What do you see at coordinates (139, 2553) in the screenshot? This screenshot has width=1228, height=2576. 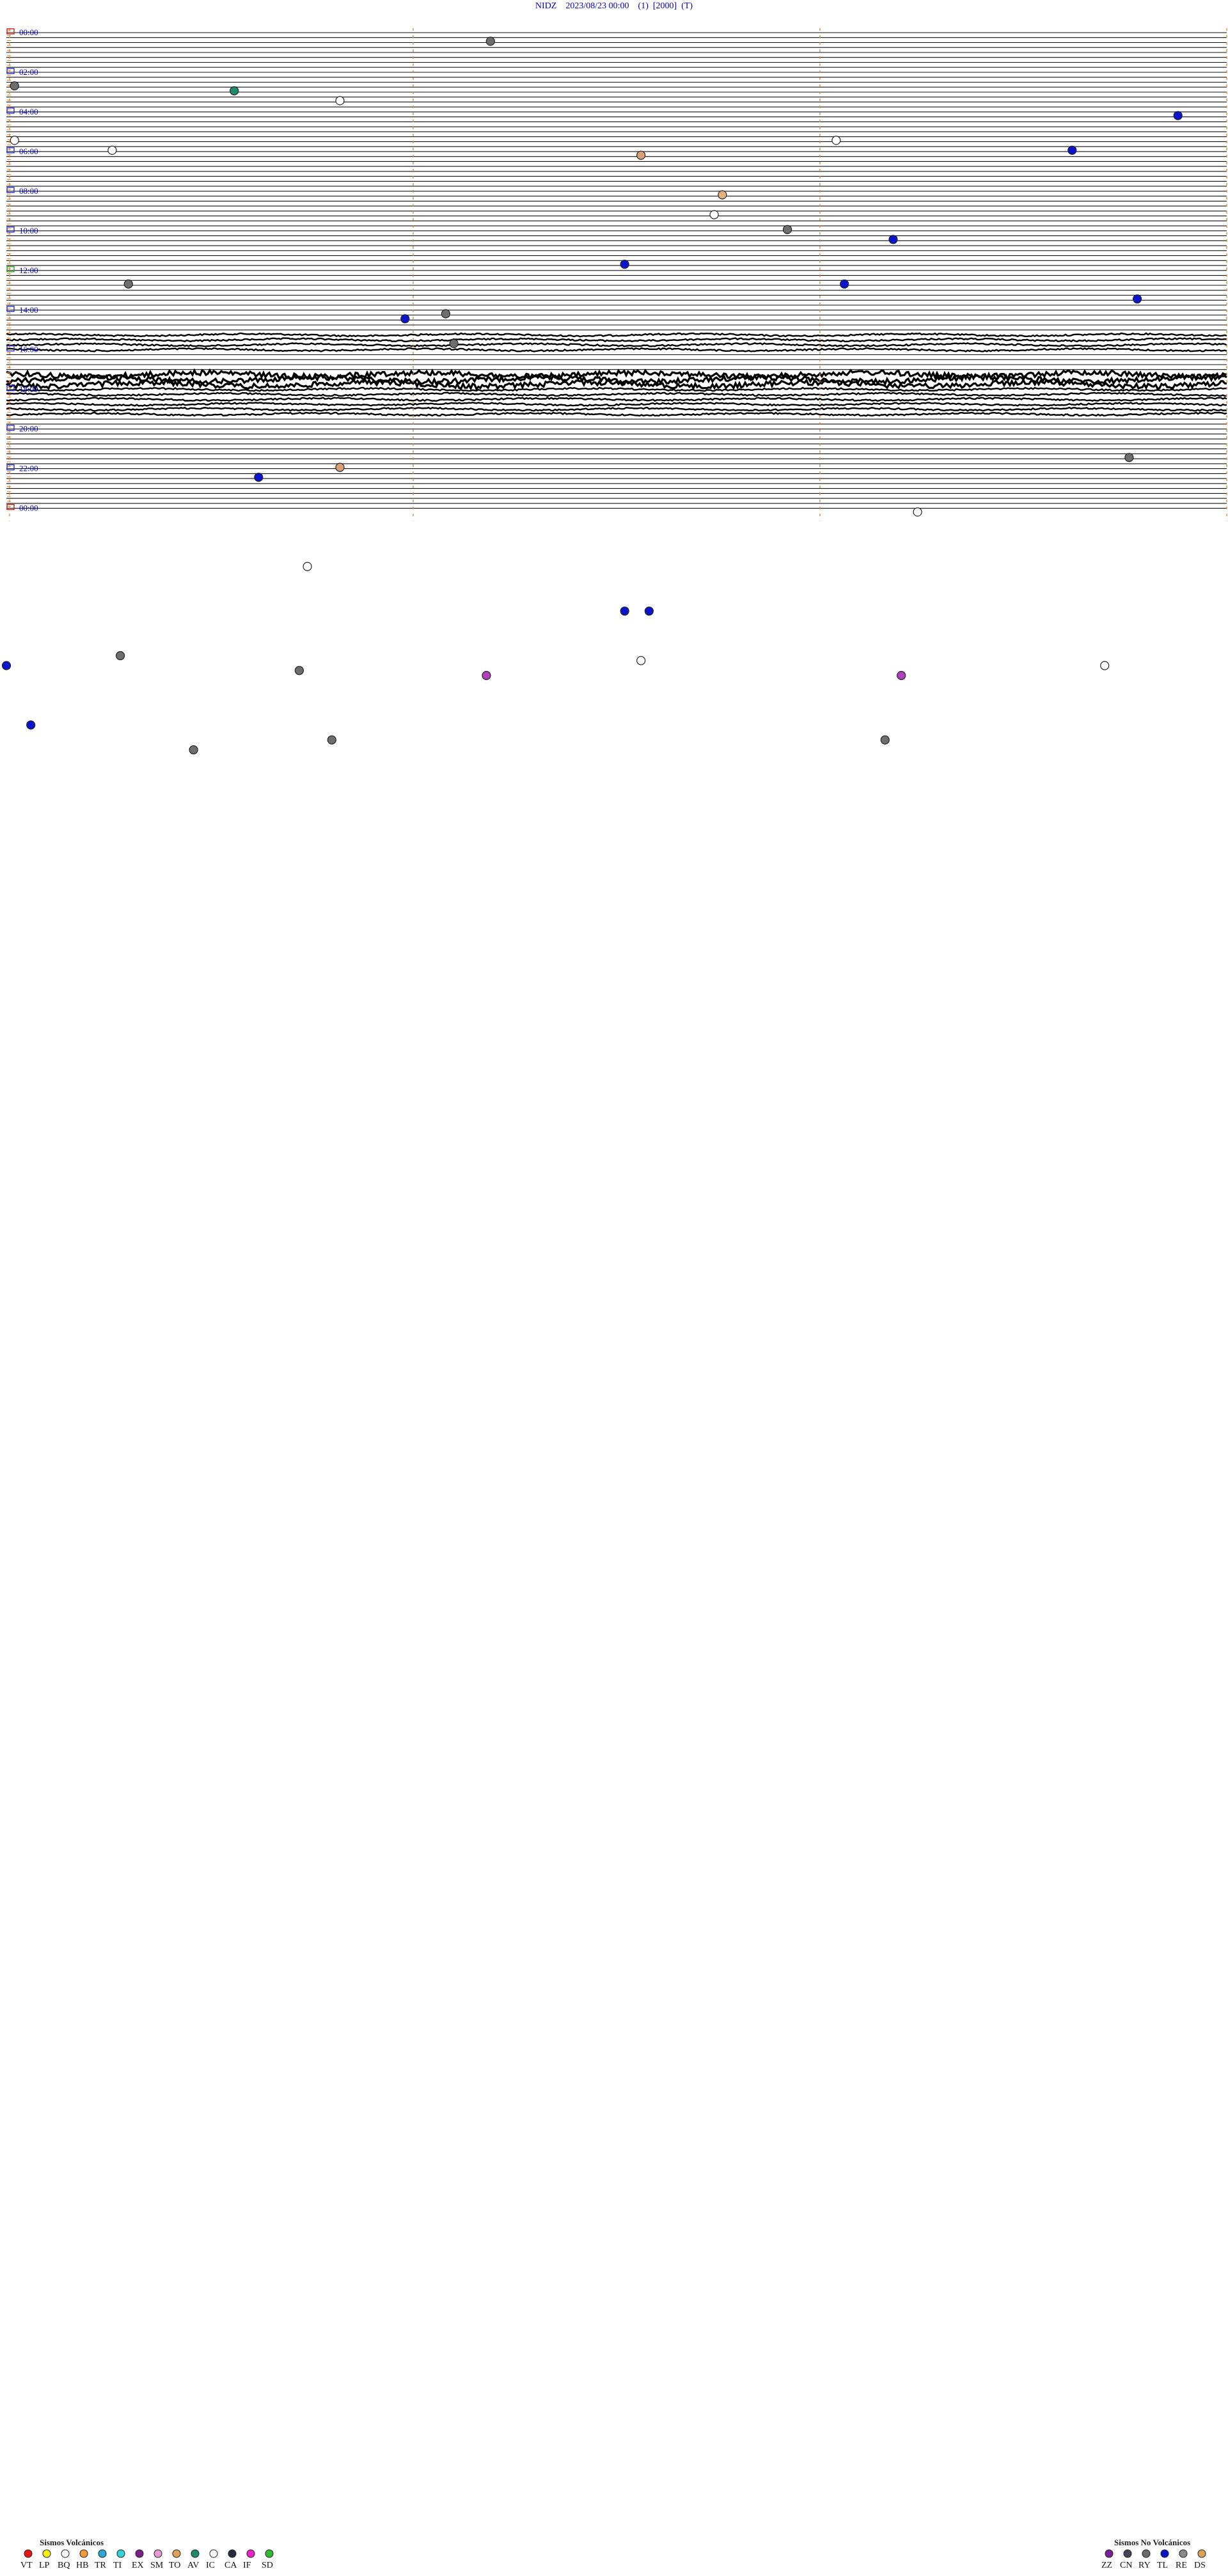 I see `legend-dot-ex` at bounding box center [139, 2553].